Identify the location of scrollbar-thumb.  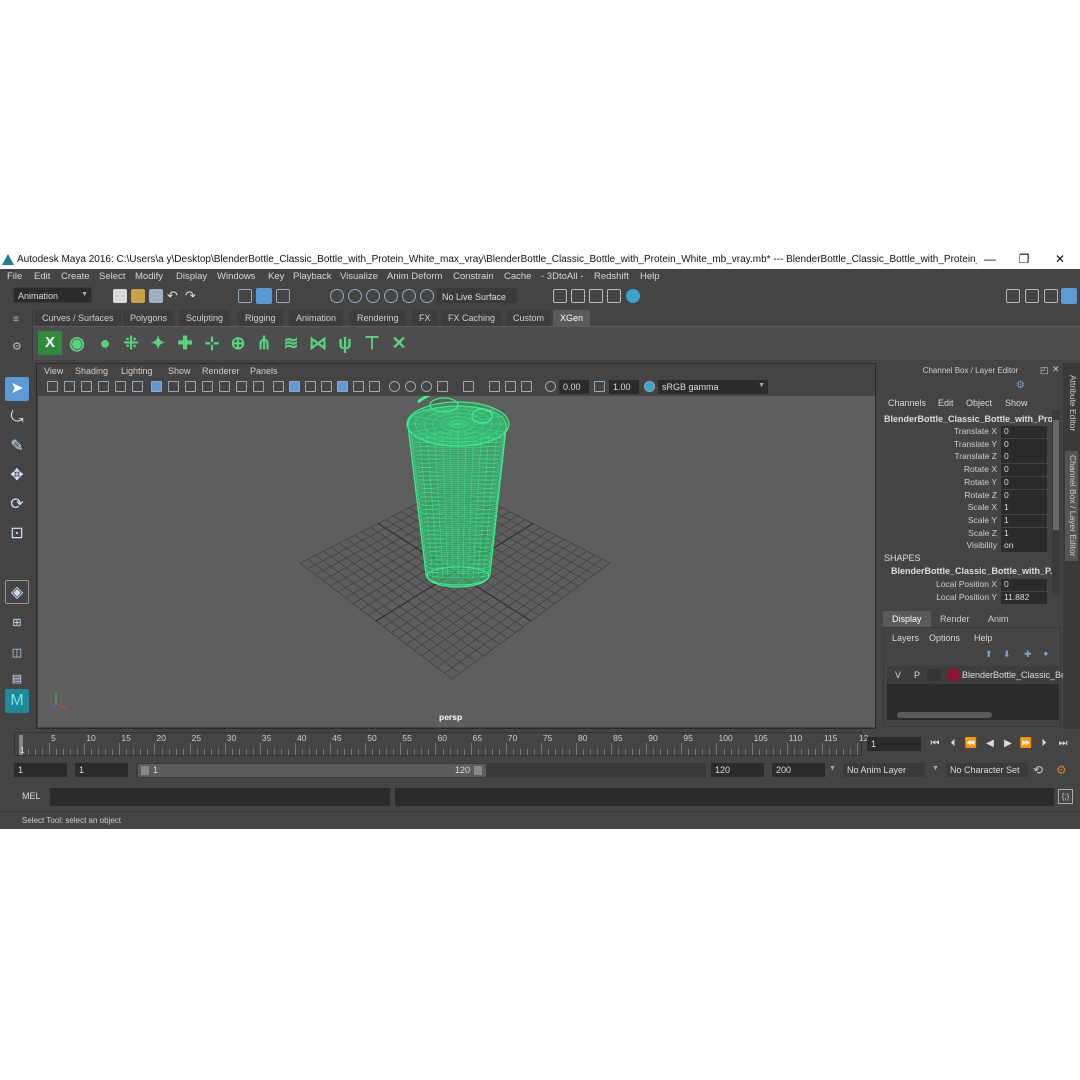
(1056, 475).